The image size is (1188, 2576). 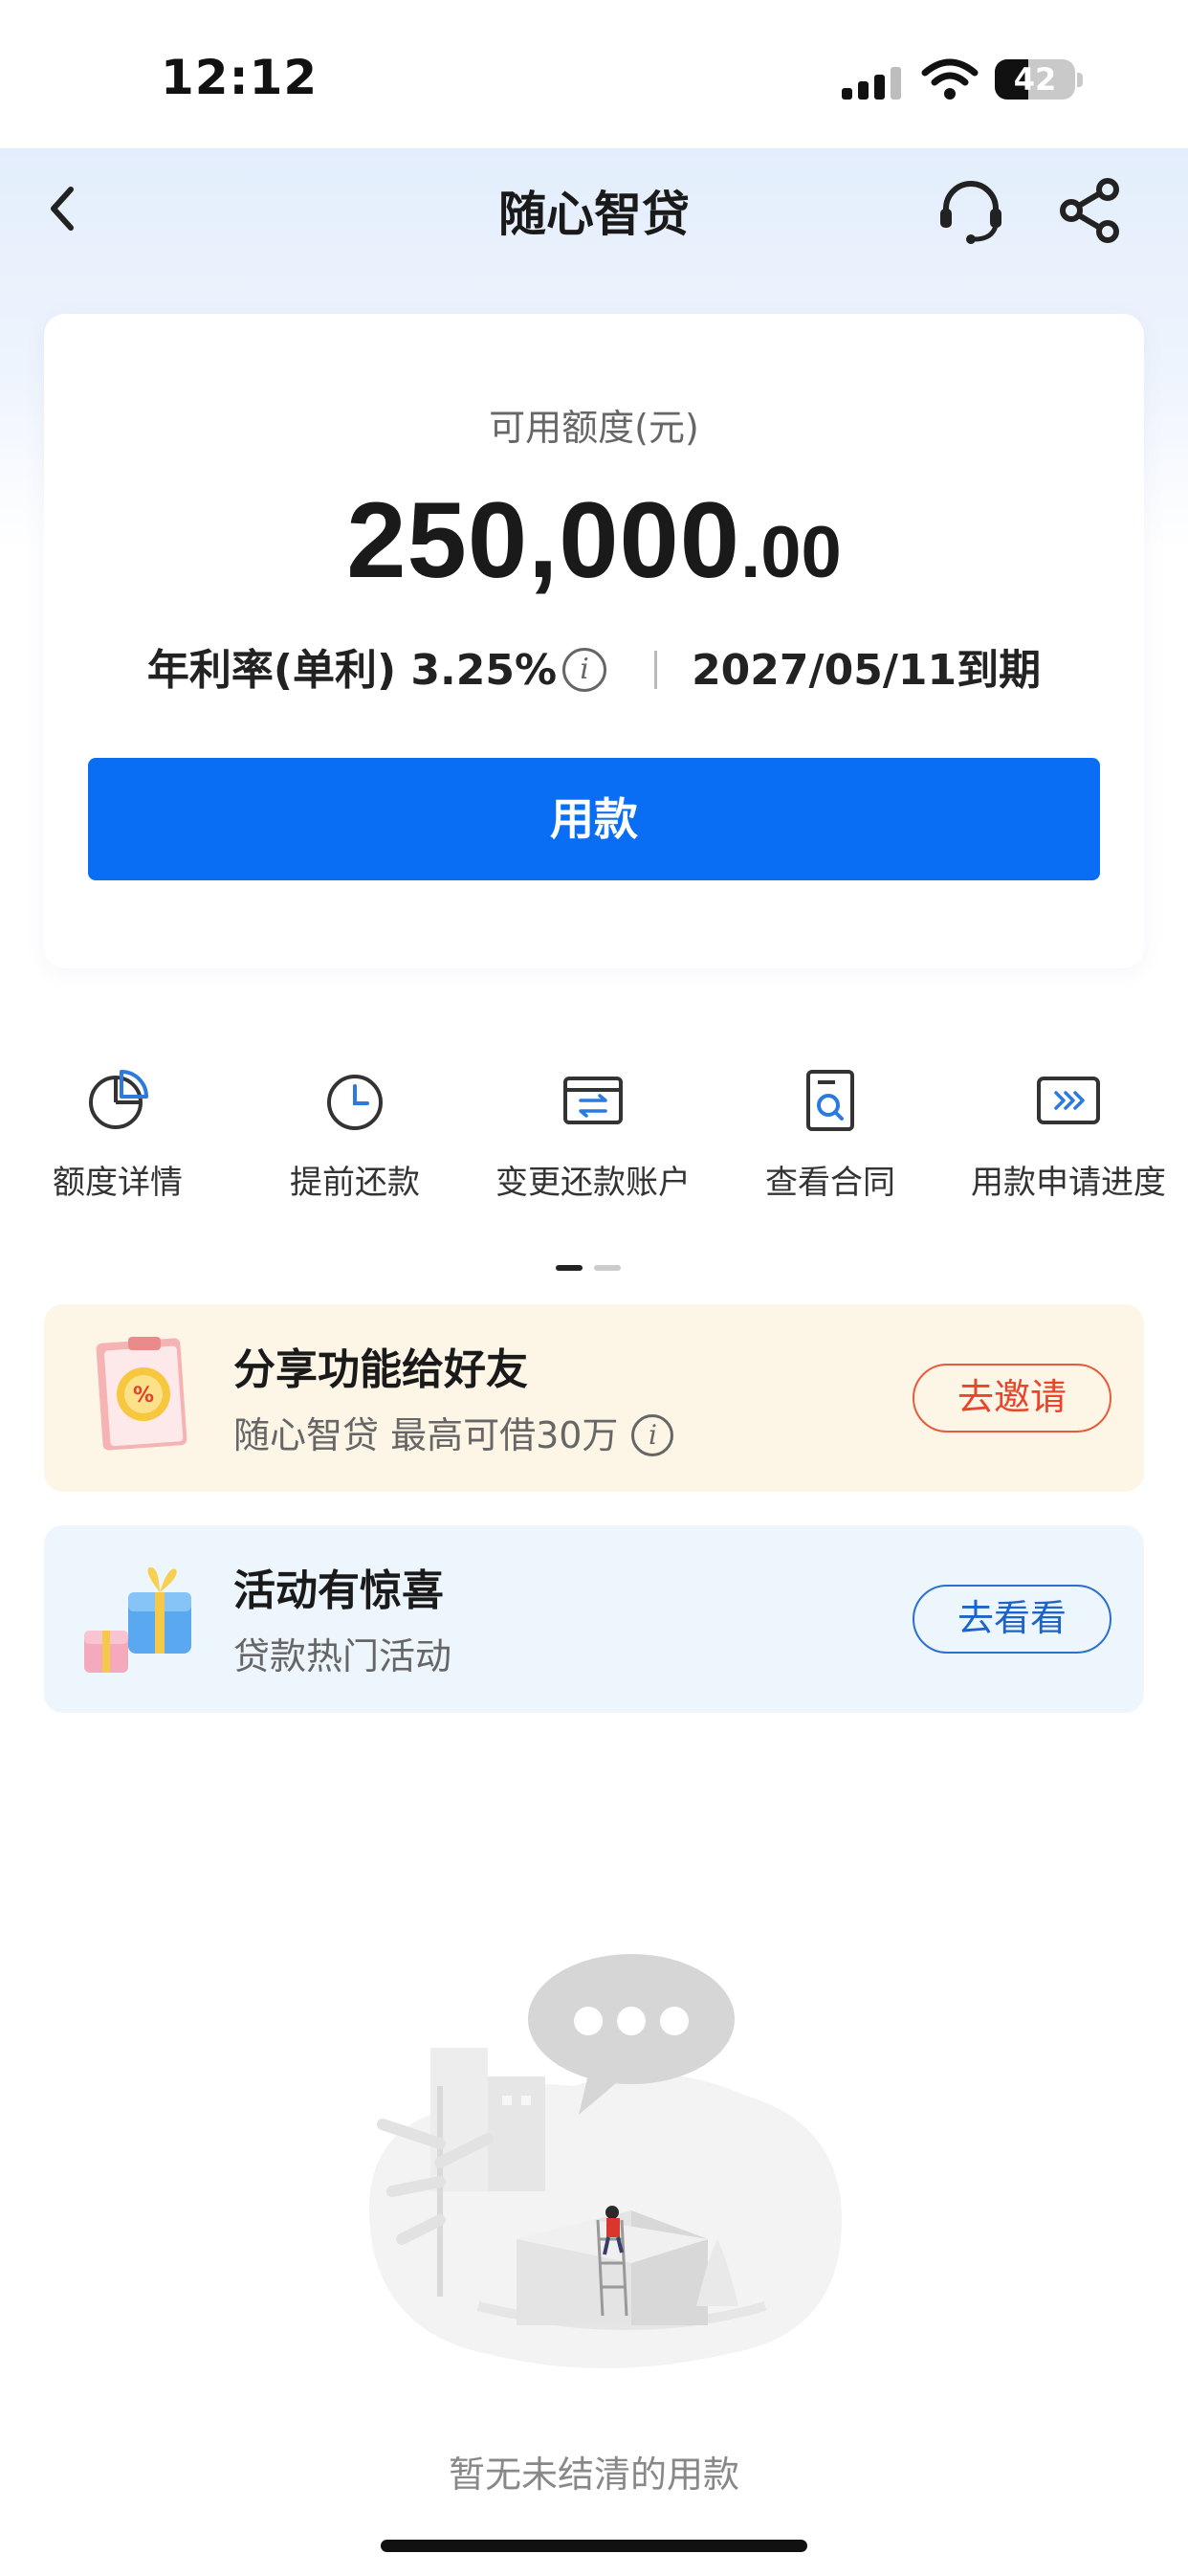 What do you see at coordinates (594, 74) in the screenshot?
I see `status-bar: 12:12 42` at bounding box center [594, 74].